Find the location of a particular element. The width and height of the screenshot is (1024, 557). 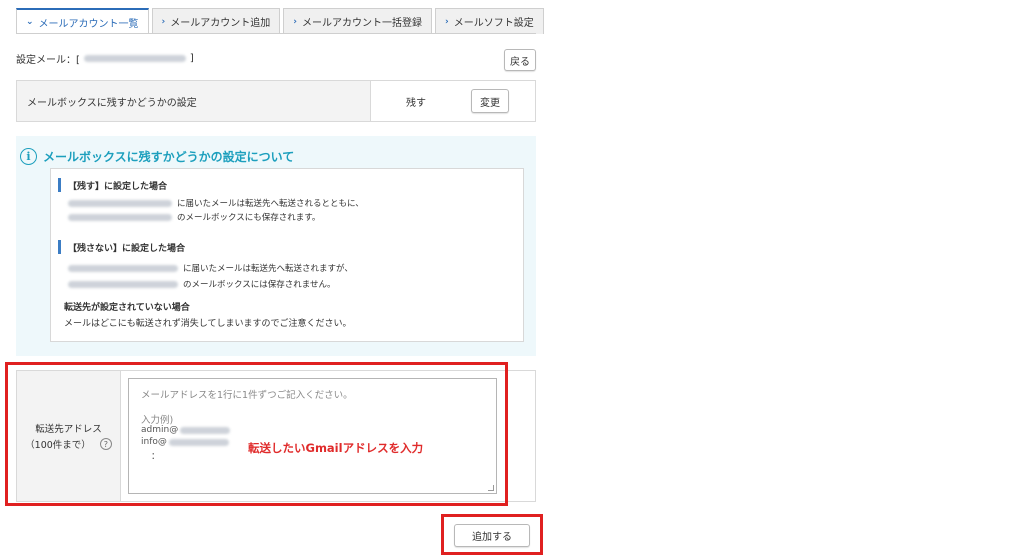

tab-mail-account-list: ⌄ メールアカウント一覧 is located at coordinates (82, 21).